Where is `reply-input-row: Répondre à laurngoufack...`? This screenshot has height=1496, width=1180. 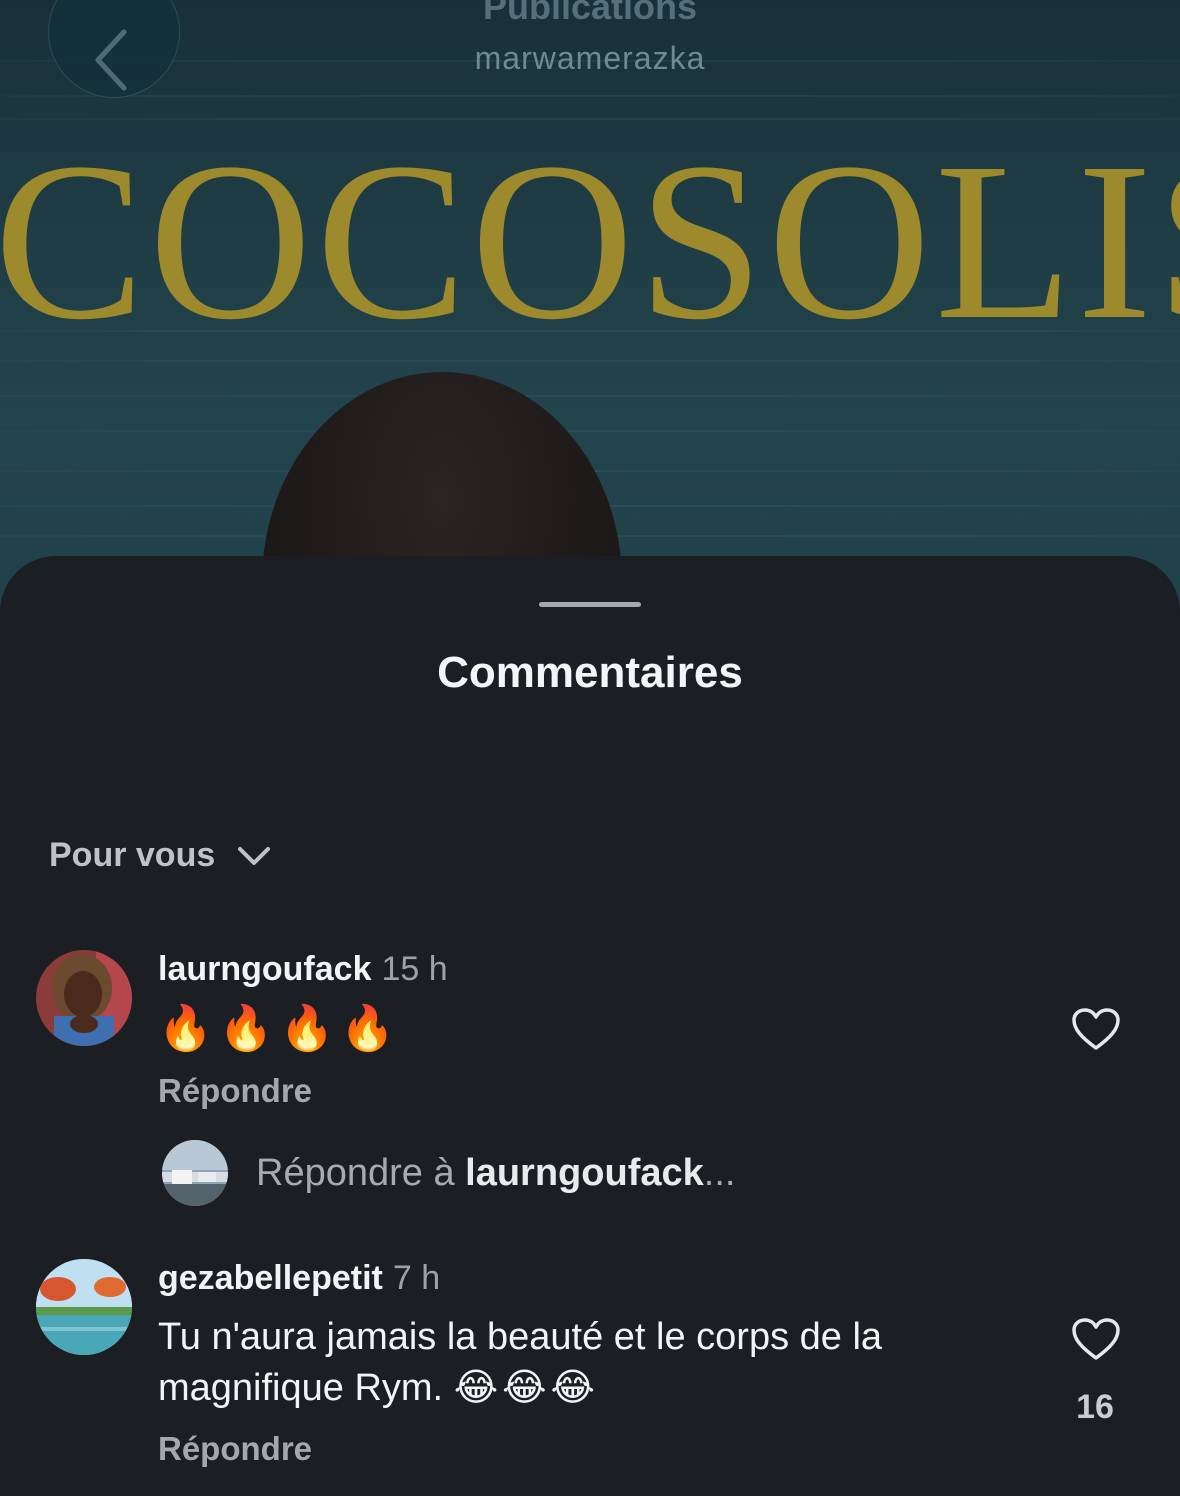
reply-input-row: Répondre à laurngoufack... is located at coordinates (448, 1173).